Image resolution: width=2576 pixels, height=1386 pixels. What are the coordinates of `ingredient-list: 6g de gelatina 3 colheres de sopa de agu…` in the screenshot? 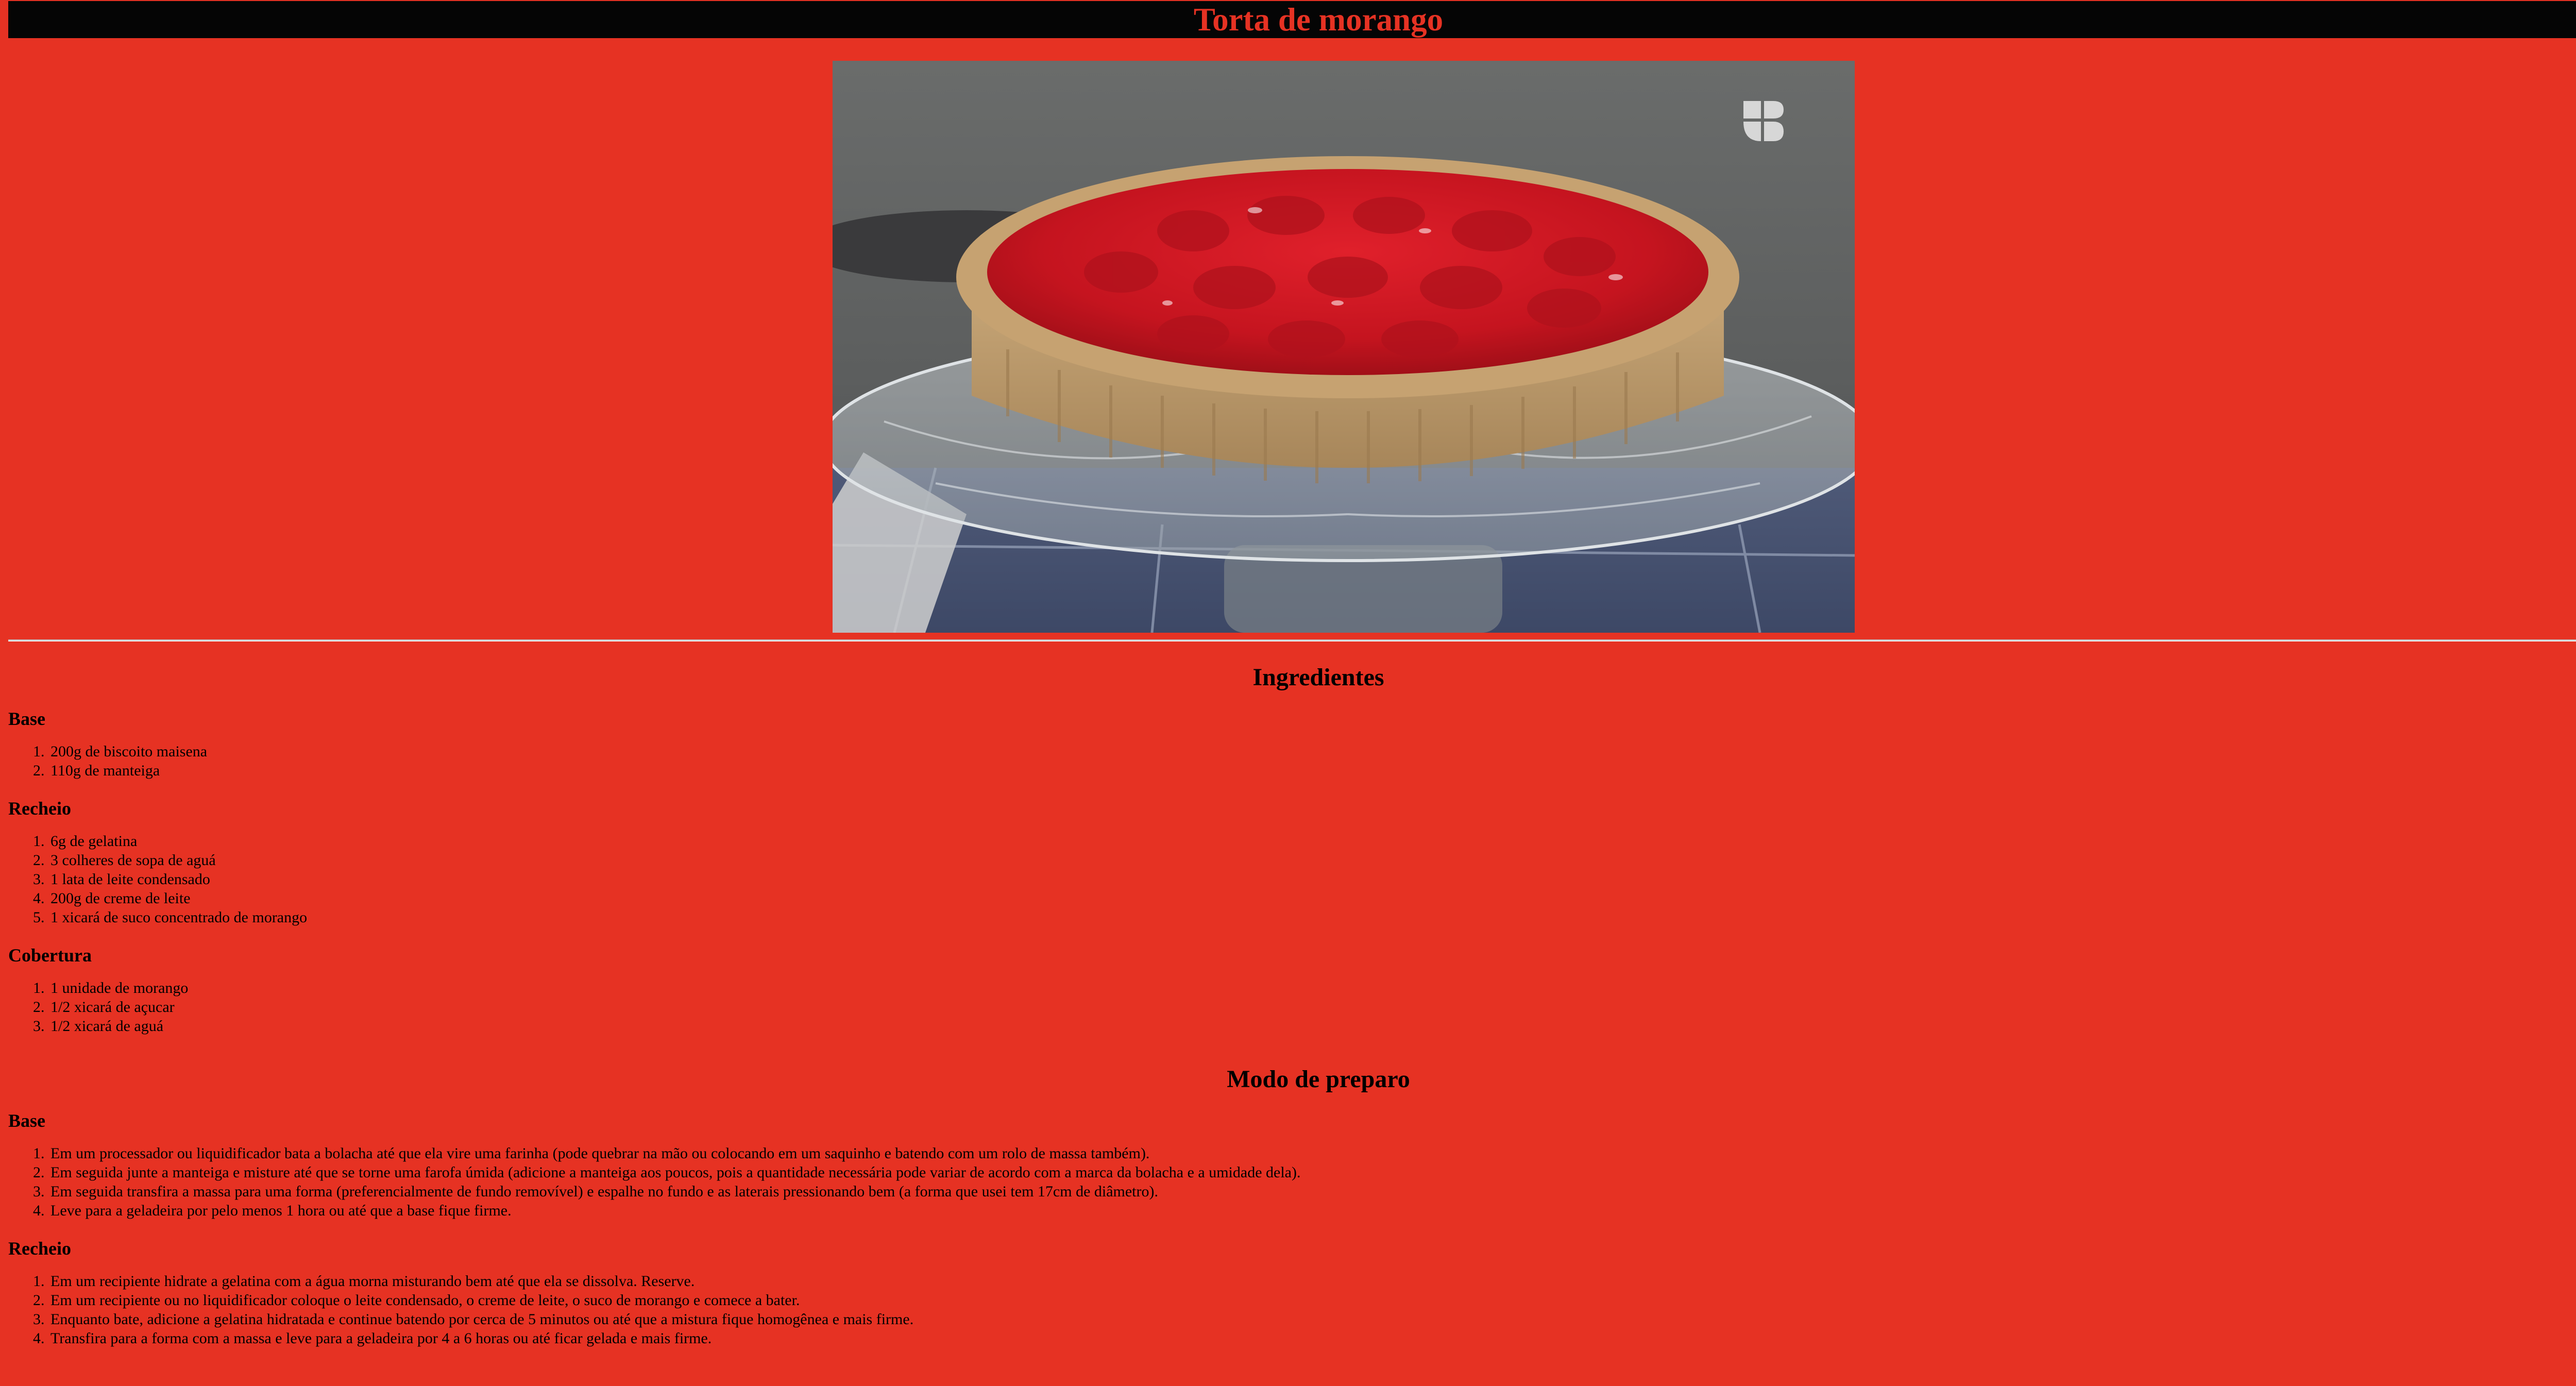 It's located at (1292, 879).